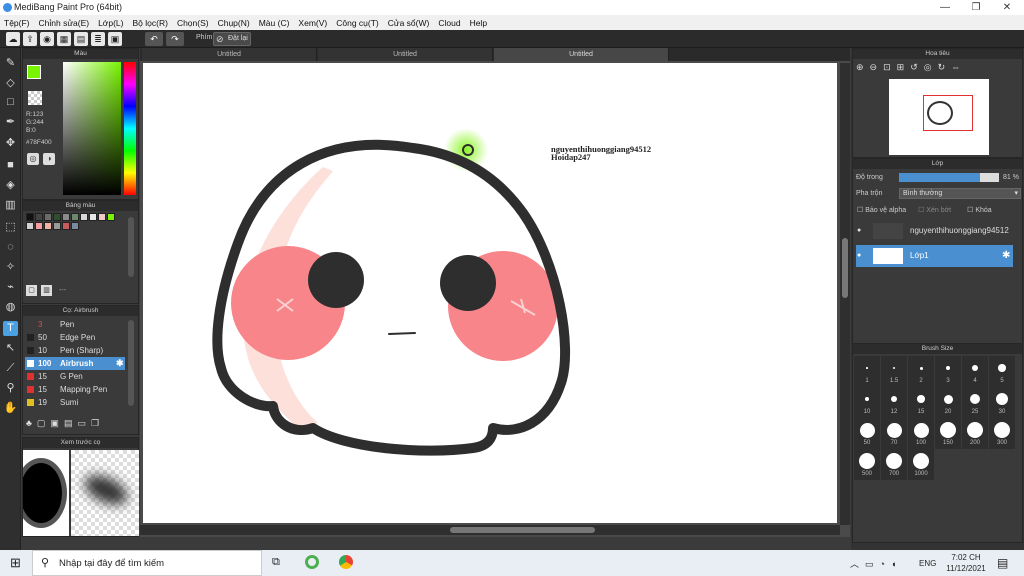  I want to click on tab-untitled-2: Untitled, so click(405, 54).